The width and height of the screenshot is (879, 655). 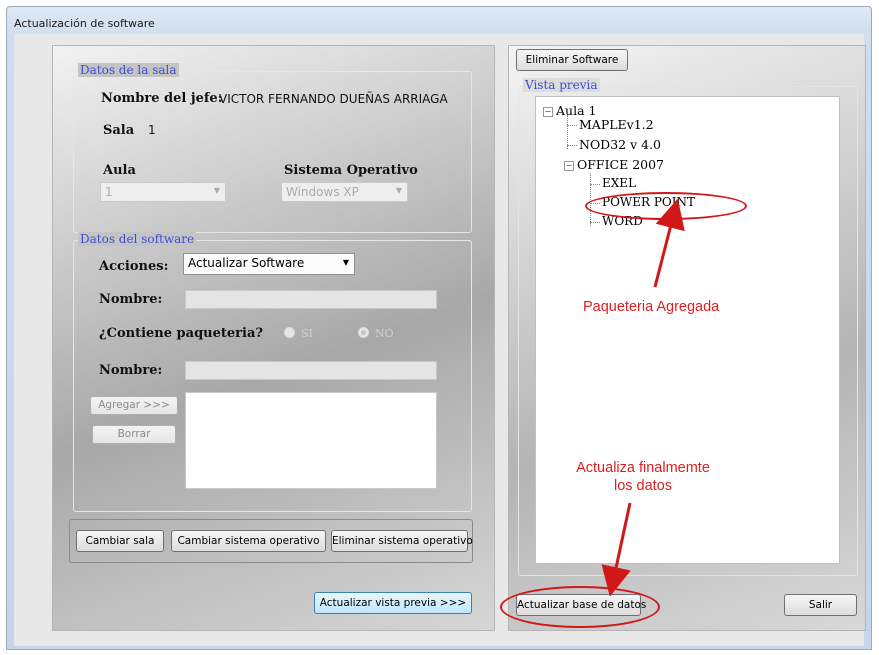 I want to click on actualizar-vista-button: Actualizar vista previa >>>, so click(x=393, y=603).